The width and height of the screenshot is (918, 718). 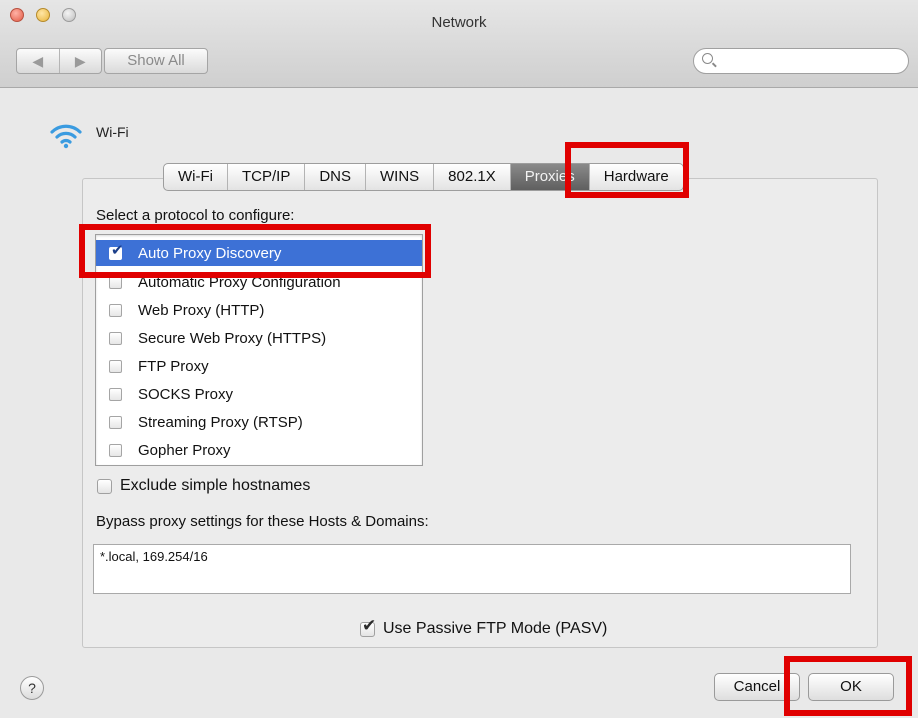 I want to click on protocol-web-proxy-http: Web Proxy (HTTP), so click(x=259, y=310).